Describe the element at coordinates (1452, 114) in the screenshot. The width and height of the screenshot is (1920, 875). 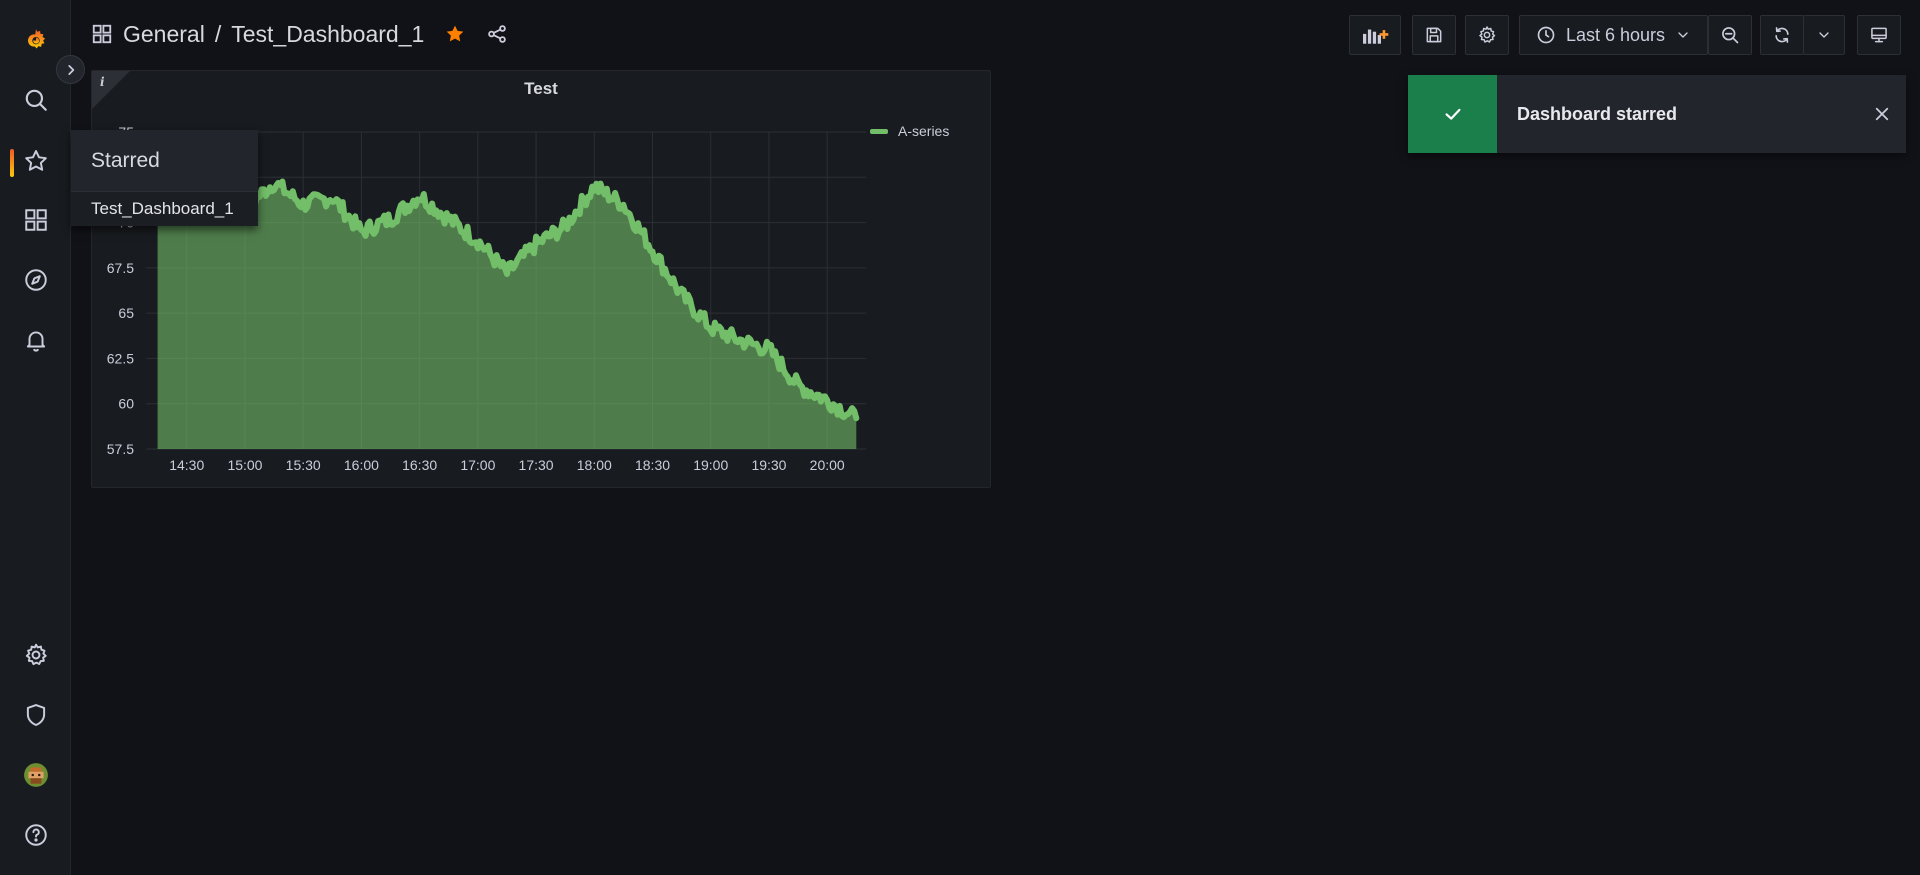
I see `success-check-icon` at that location.